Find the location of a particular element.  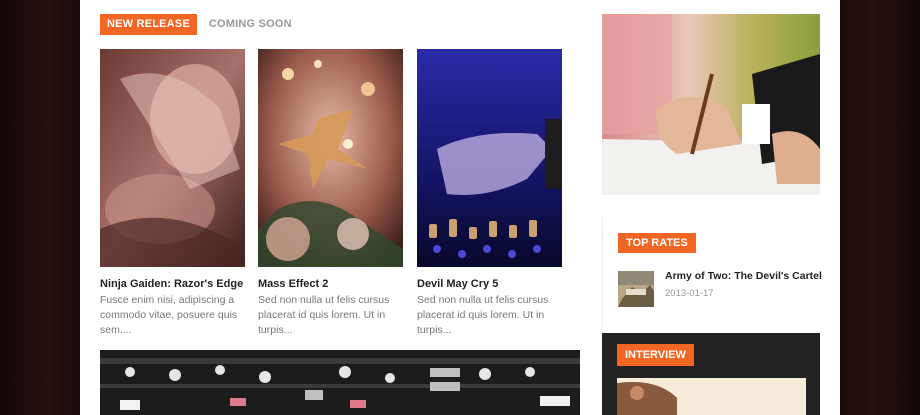

card-title: Mass Effect 2 is located at coordinates (330, 284).